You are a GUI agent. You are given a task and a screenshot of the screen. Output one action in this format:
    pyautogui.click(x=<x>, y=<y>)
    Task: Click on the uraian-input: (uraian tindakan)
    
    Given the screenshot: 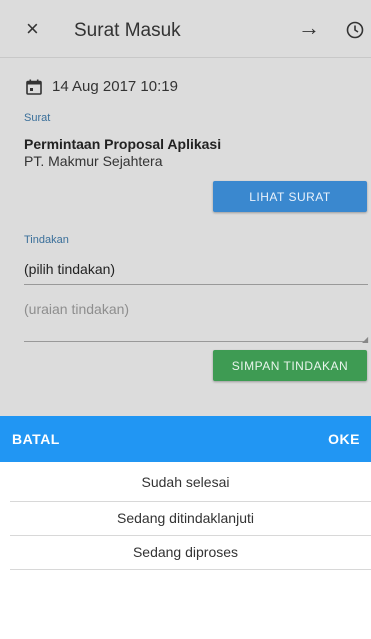 What is the action you would take?
    pyautogui.click(x=76, y=309)
    